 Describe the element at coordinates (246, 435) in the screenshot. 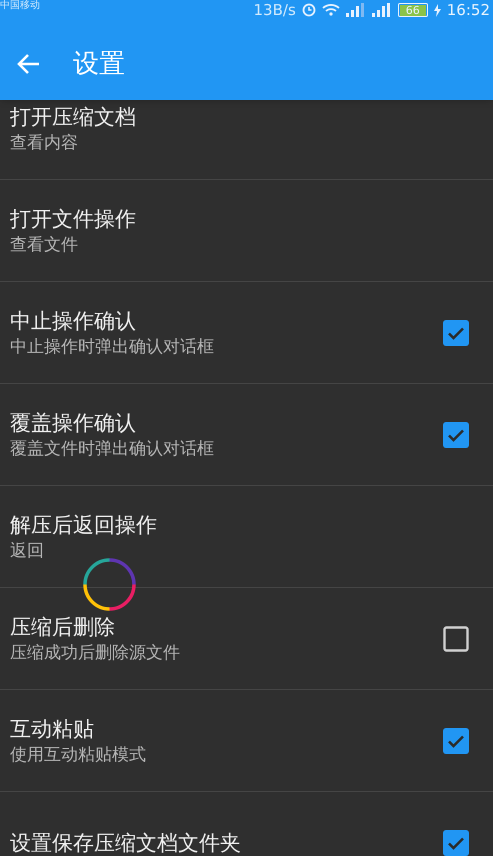

I see `settings-item: 覆盖操作确认 覆盖文件时弹出确认对话框` at that location.